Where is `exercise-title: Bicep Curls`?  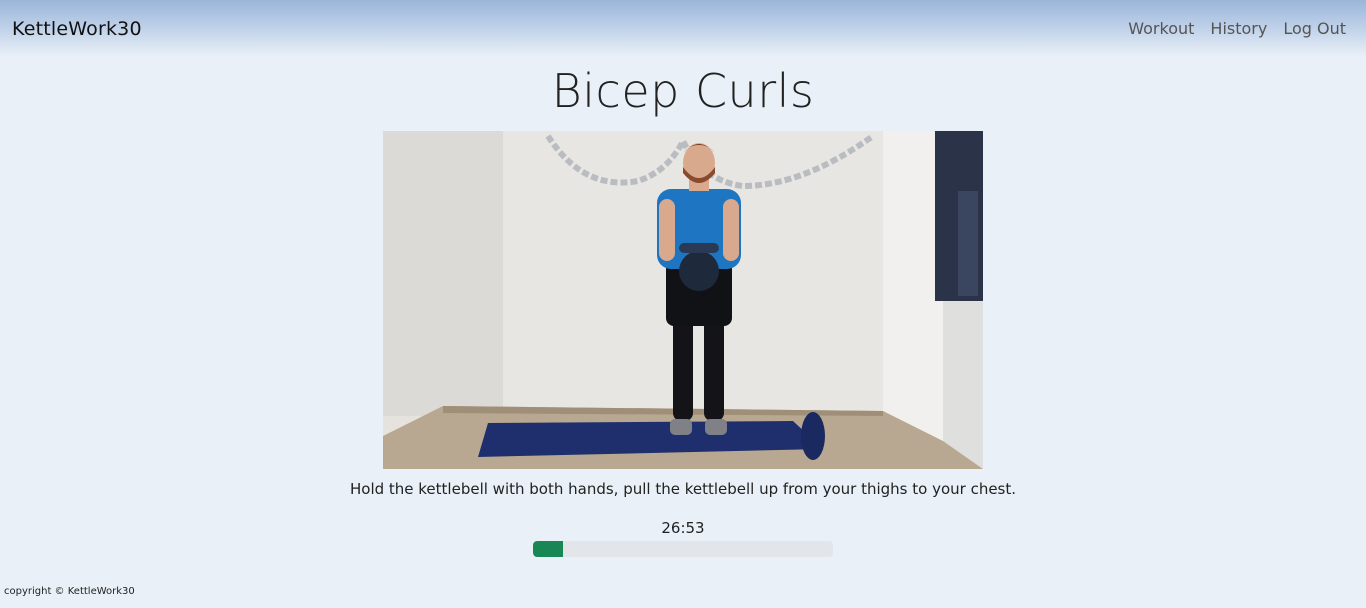
exercise-title: Bicep Curls is located at coordinates (683, 91).